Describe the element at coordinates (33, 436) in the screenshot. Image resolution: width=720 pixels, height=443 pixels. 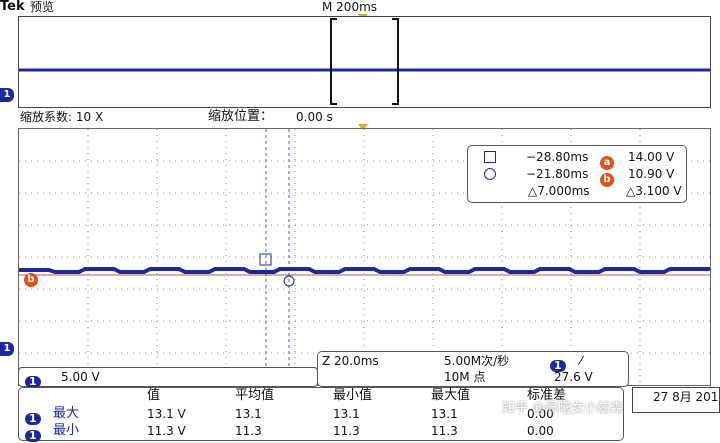
I see `row-channel-badge: 1` at that location.